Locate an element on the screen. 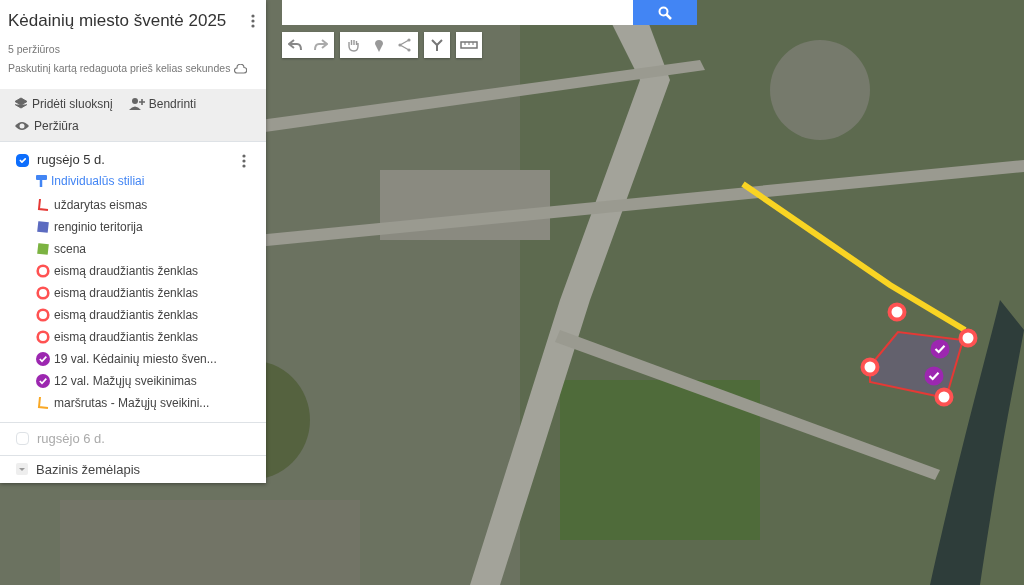  hand-tool-button is located at coordinates (353, 45).